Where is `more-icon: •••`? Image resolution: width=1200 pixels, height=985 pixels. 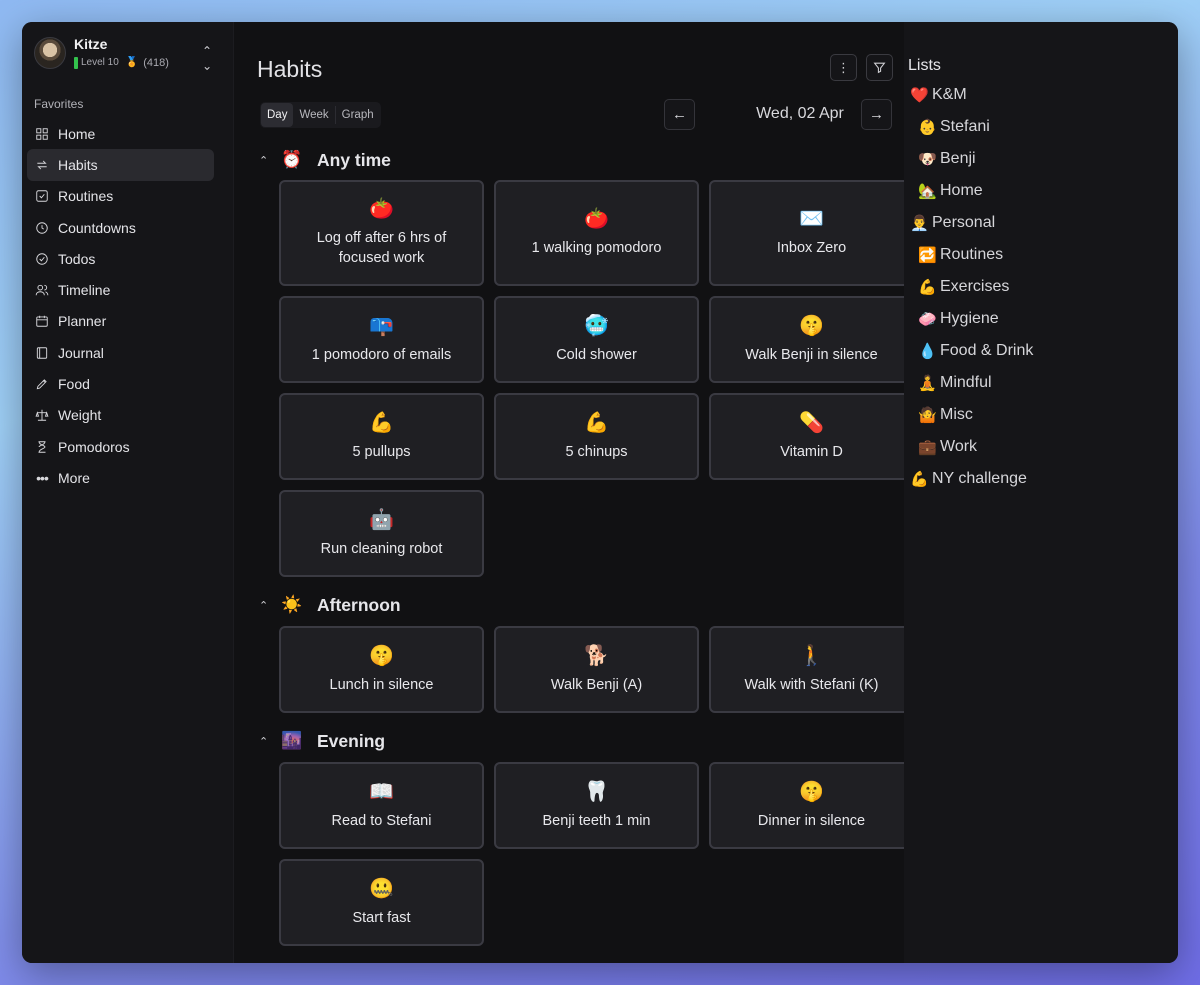
more-icon: ••• is located at coordinates (42, 477).